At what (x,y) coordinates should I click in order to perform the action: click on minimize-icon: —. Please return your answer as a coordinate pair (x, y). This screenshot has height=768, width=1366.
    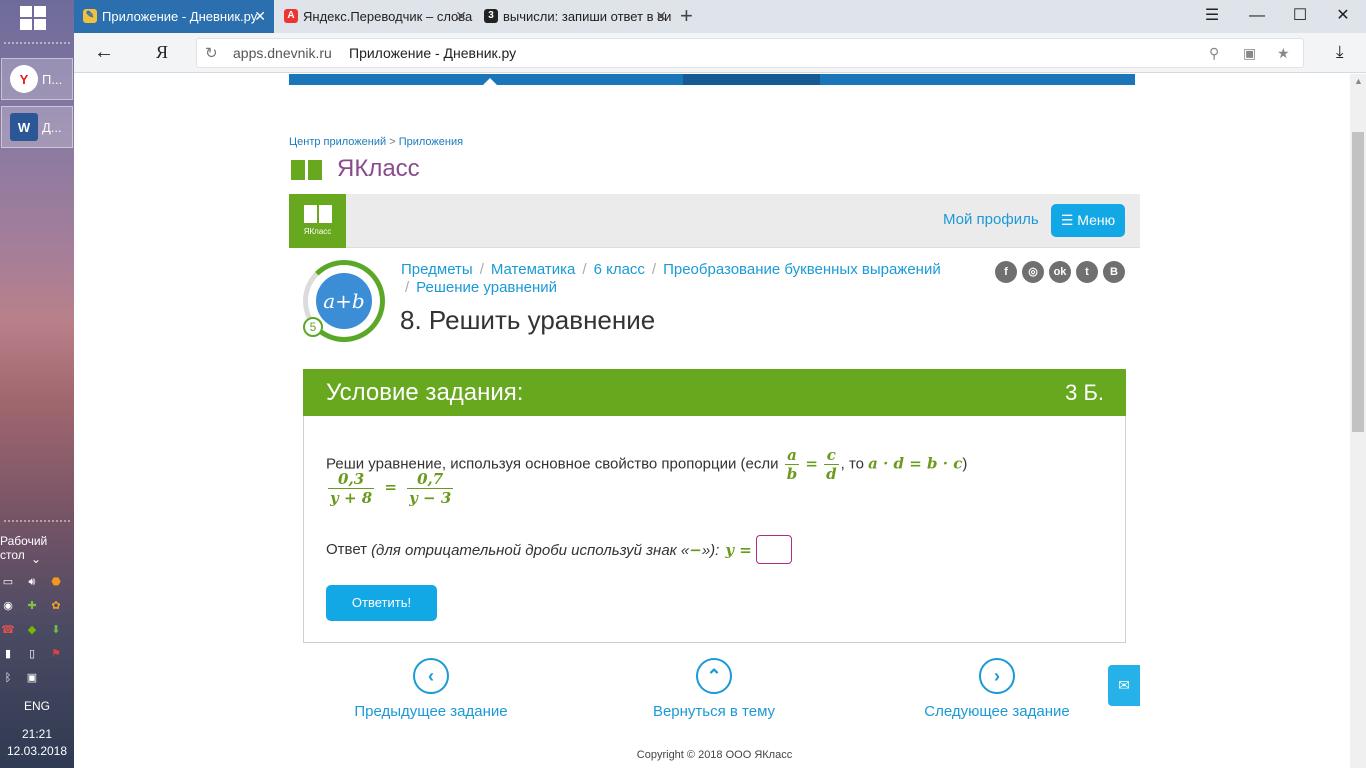
    Looking at the image, I should click on (1257, 16).